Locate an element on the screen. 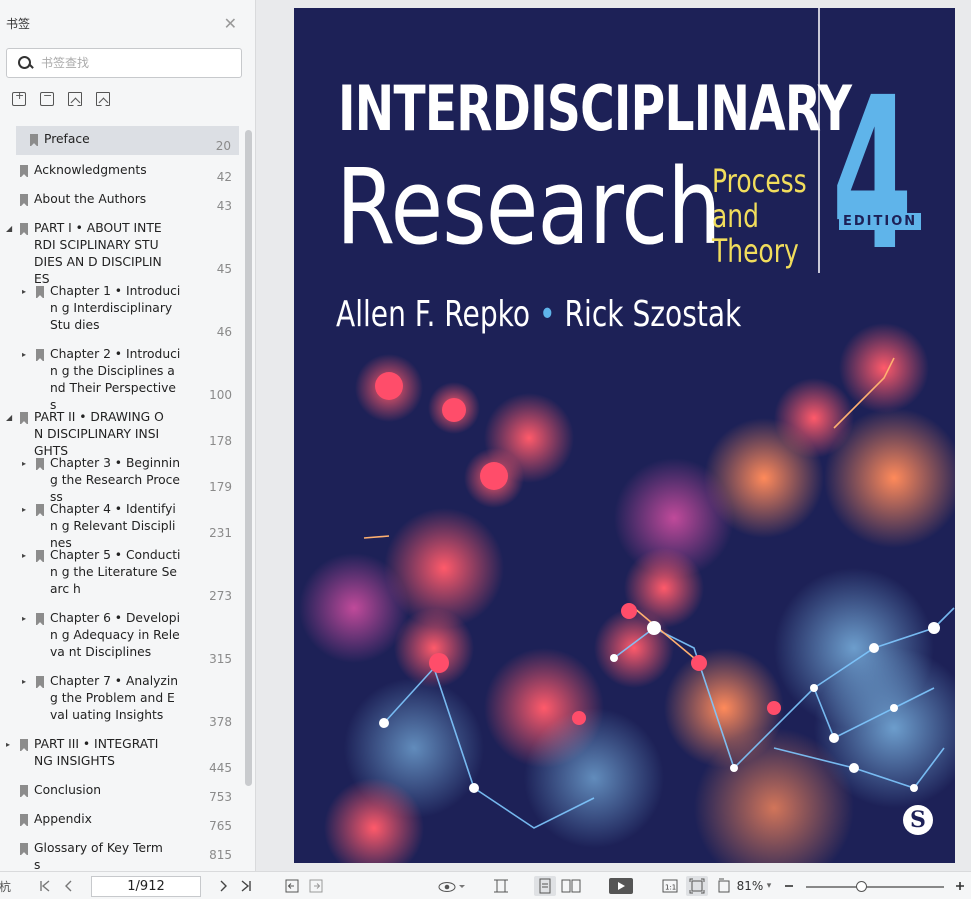  zoom-slider is located at coordinates (875, 887).